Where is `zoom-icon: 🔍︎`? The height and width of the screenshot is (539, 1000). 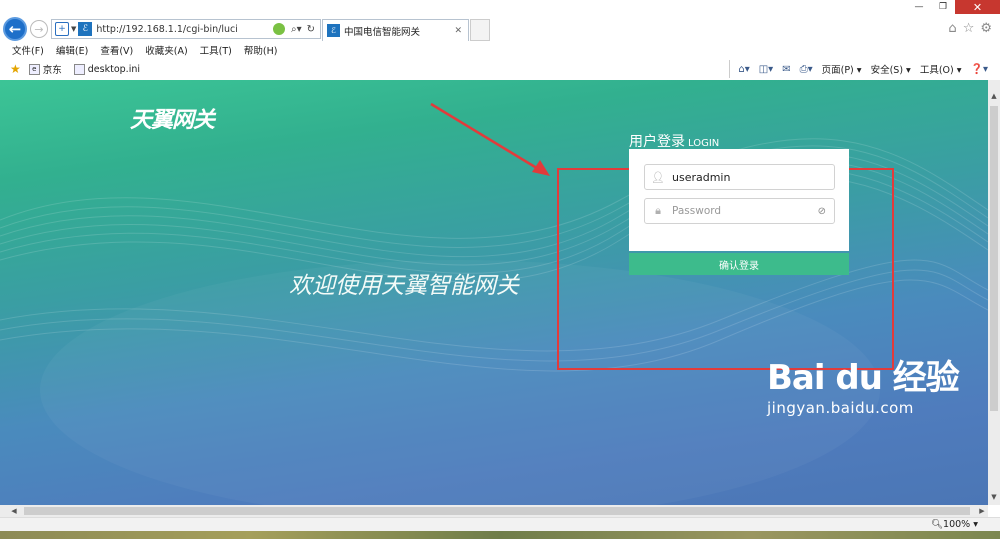
zoom-icon: 🔍︎ is located at coordinates (937, 524).